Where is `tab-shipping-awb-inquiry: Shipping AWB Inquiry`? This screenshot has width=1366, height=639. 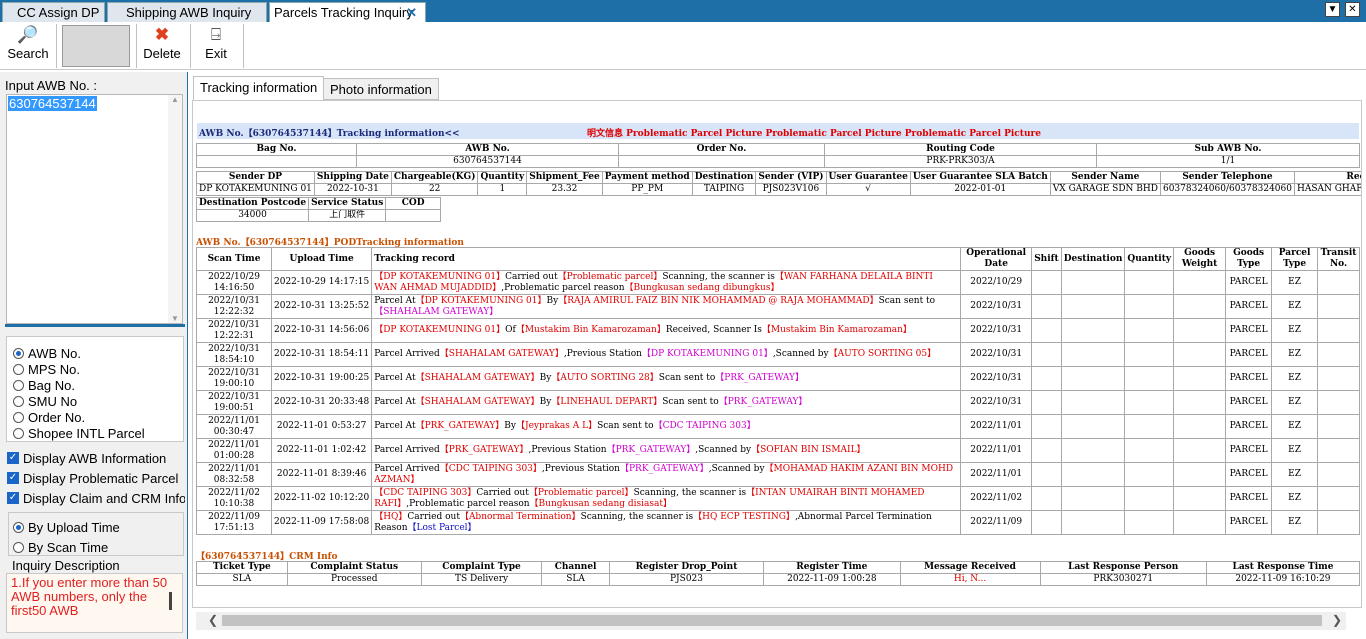
tab-shipping-awb-inquiry: Shipping AWB Inquiry is located at coordinates (187, 12).